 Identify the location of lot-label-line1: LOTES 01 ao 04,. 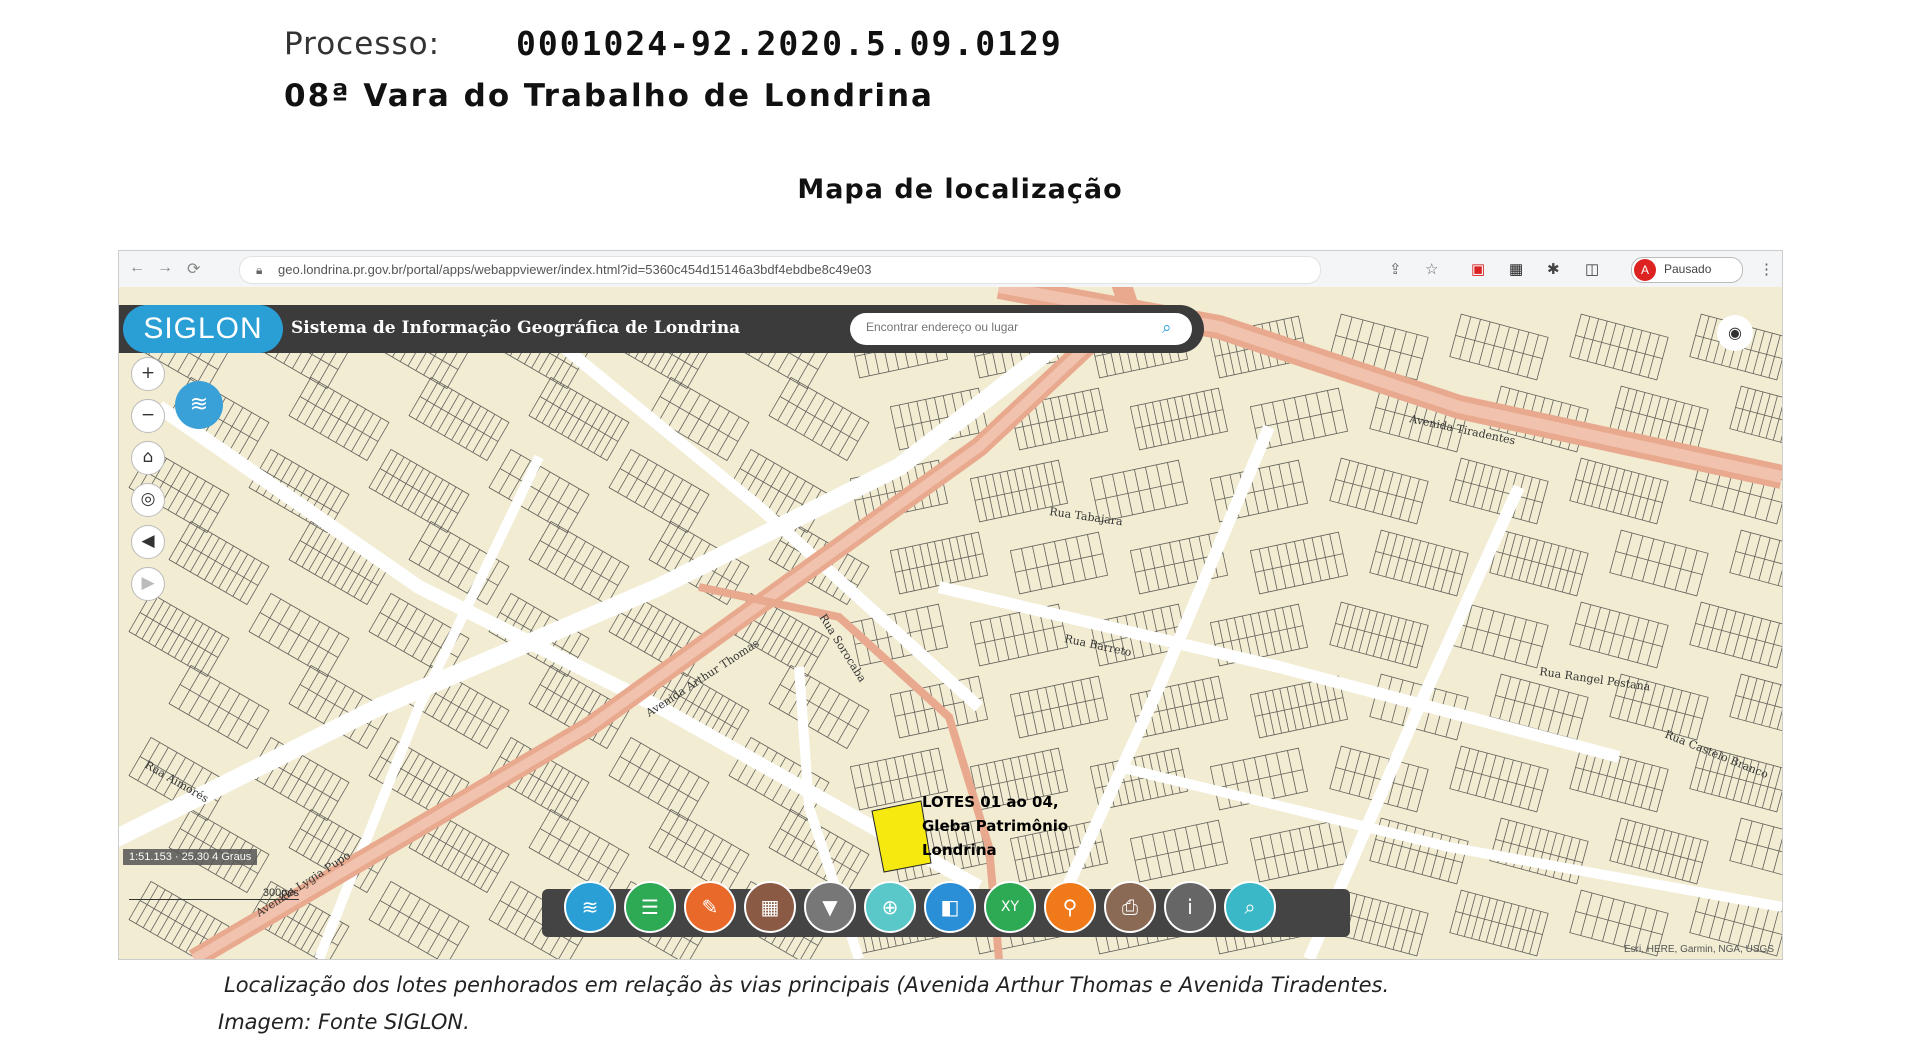
(990, 802).